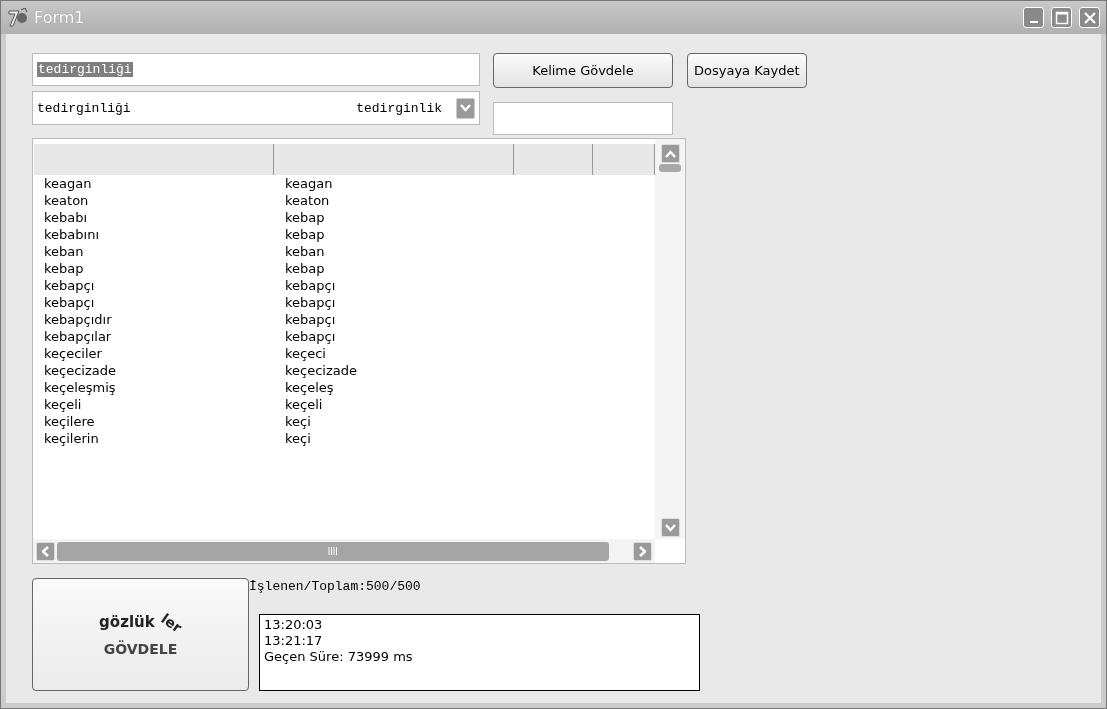 Image resolution: width=1107 pixels, height=709 pixels. I want to click on close-button, so click(1089, 17).